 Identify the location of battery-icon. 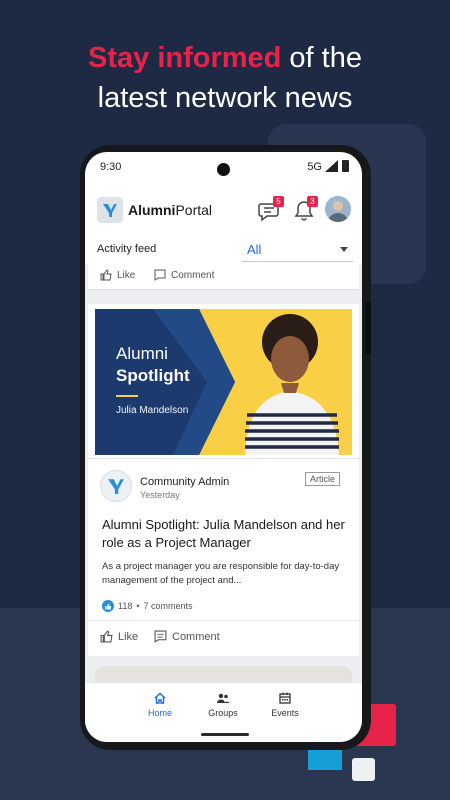
(345, 166).